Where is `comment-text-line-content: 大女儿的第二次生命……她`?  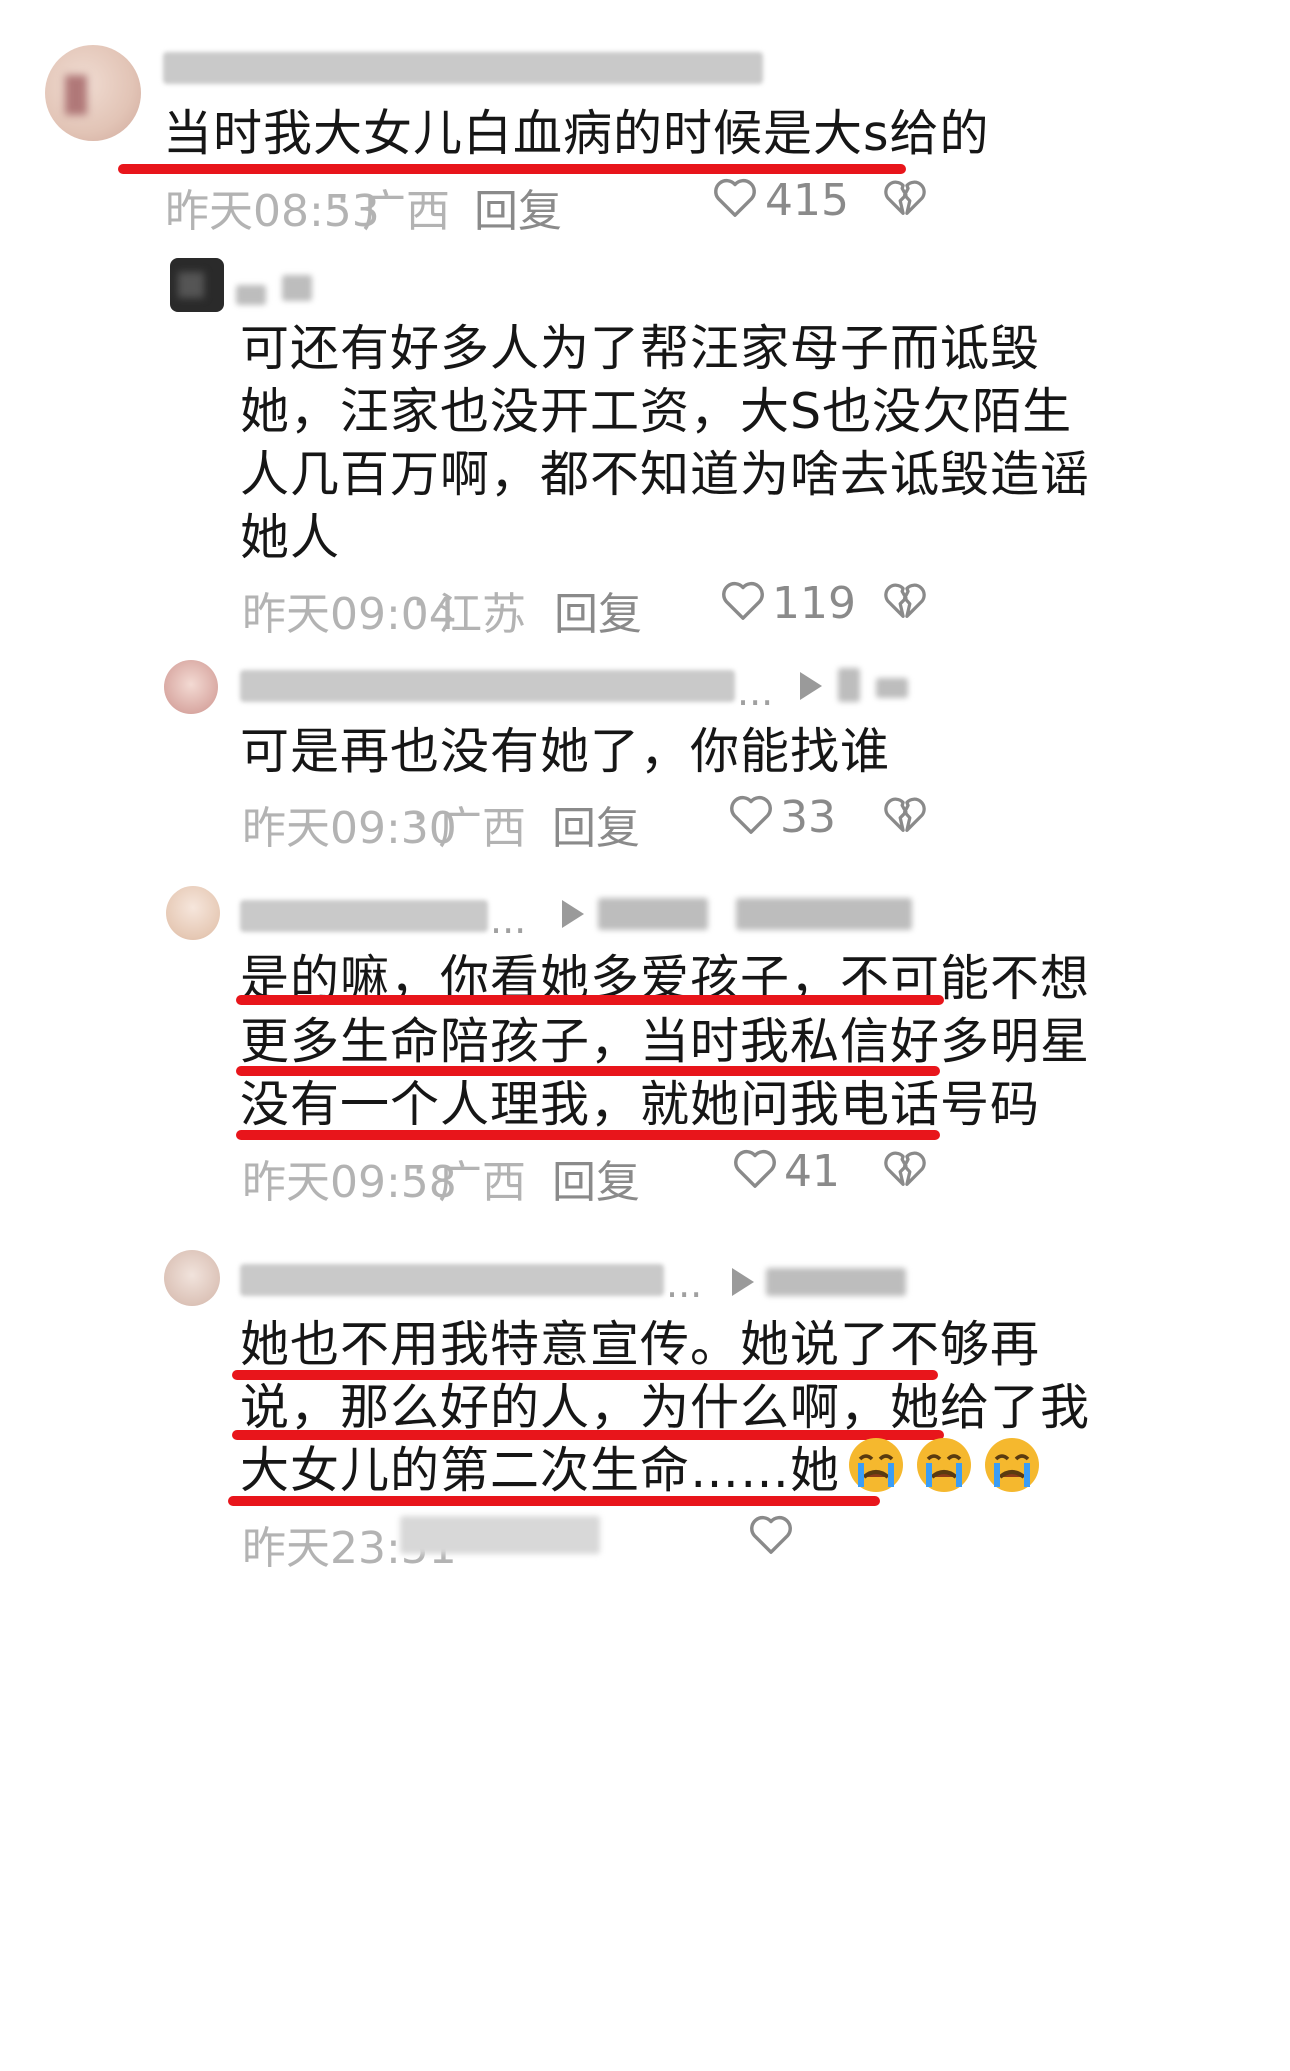 comment-text-line-content: 大女儿的第二次生命……她 is located at coordinates (540, 1470).